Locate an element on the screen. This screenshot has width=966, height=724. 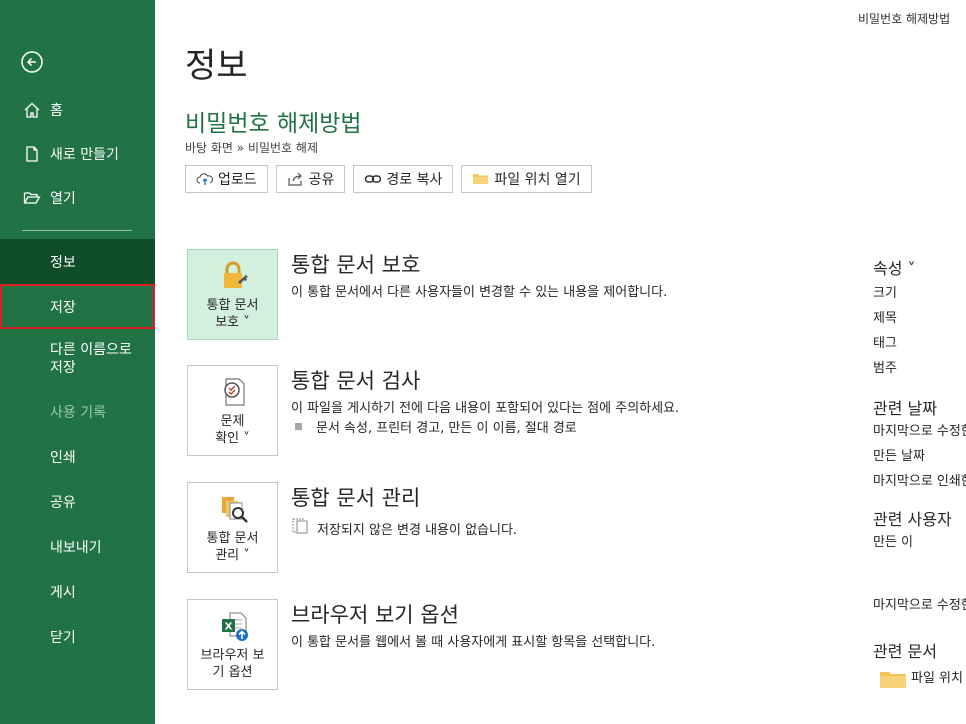
copy-path-button: 경로 복사 is located at coordinates (403, 179).